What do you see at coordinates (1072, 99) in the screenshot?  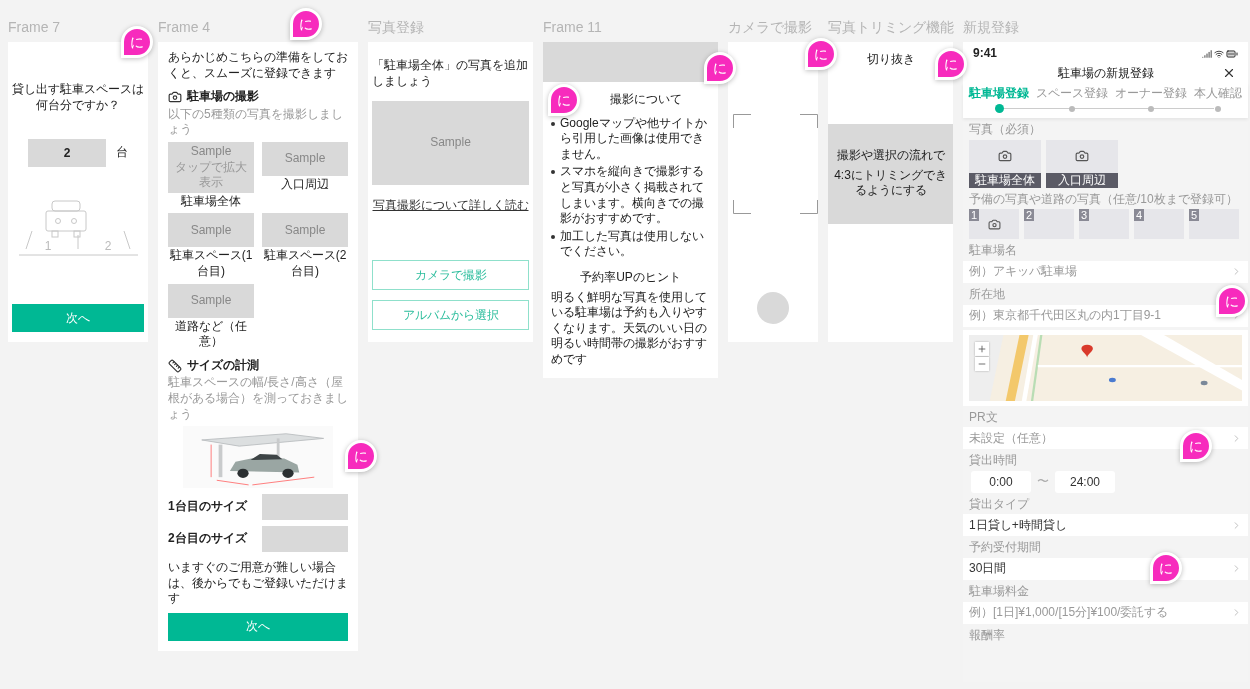 I see `step-tab: スペース登録` at bounding box center [1072, 99].